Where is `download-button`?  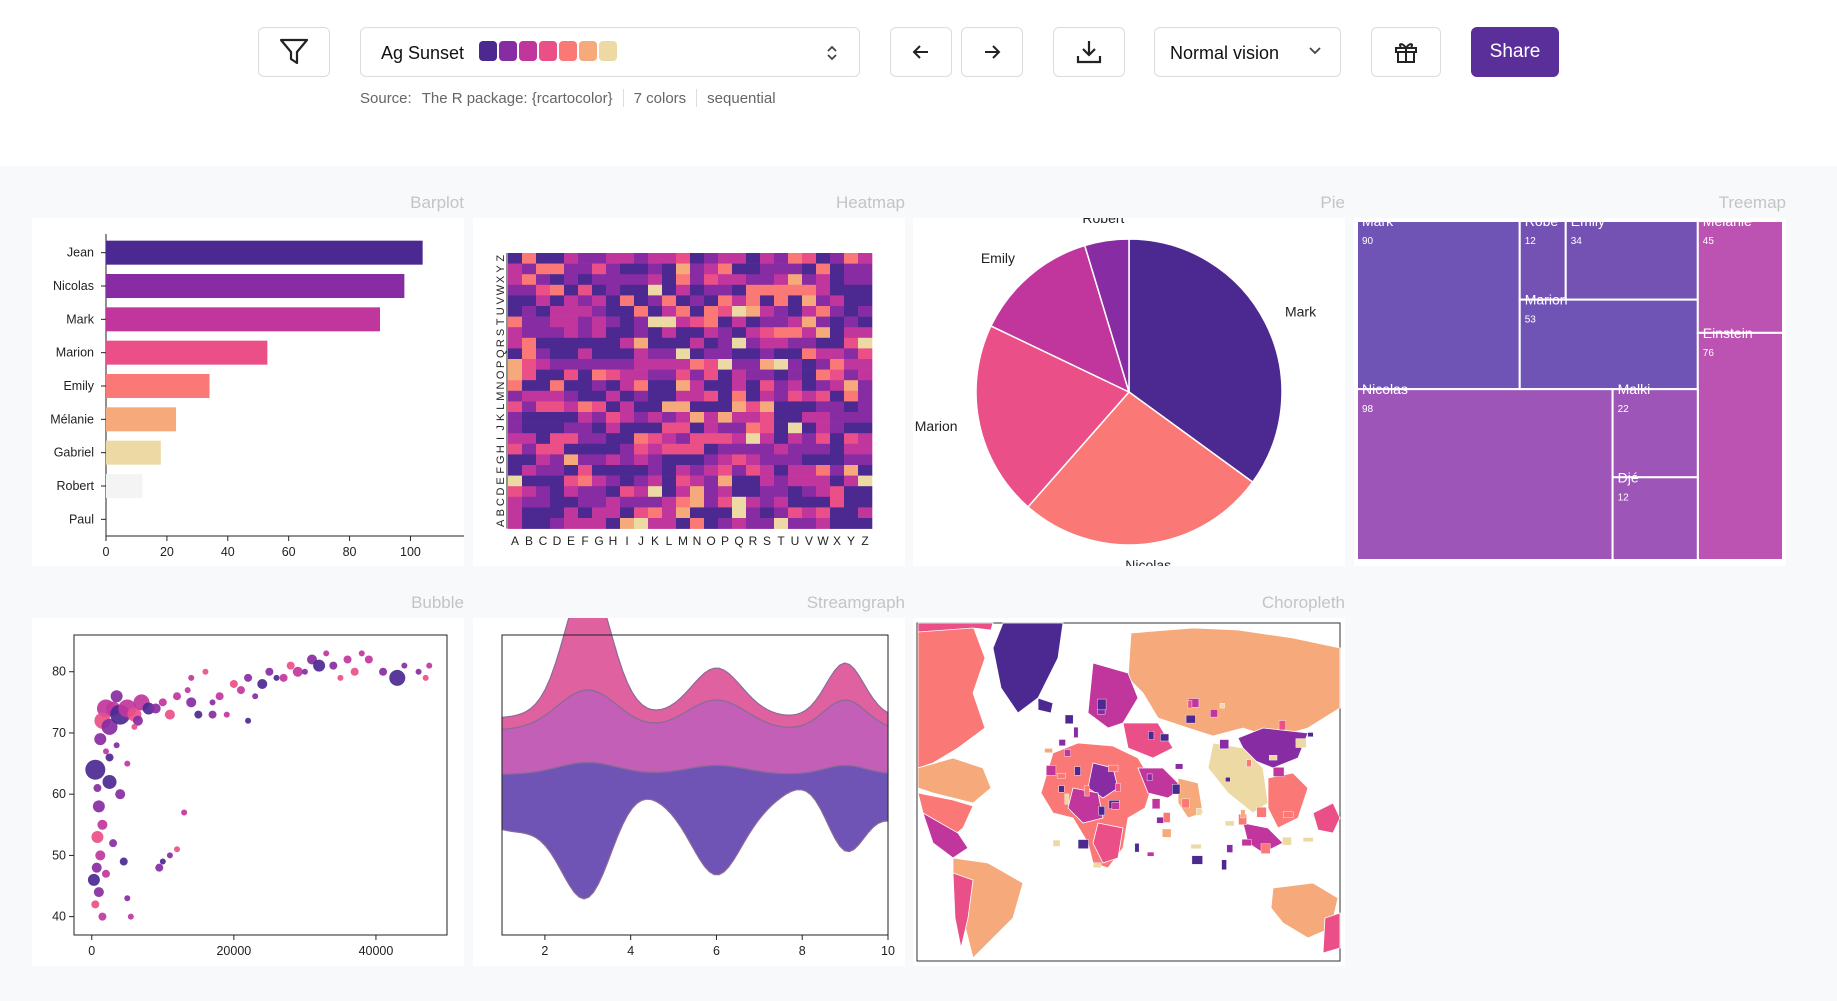 download-button is located at coordinates (1089, 52).